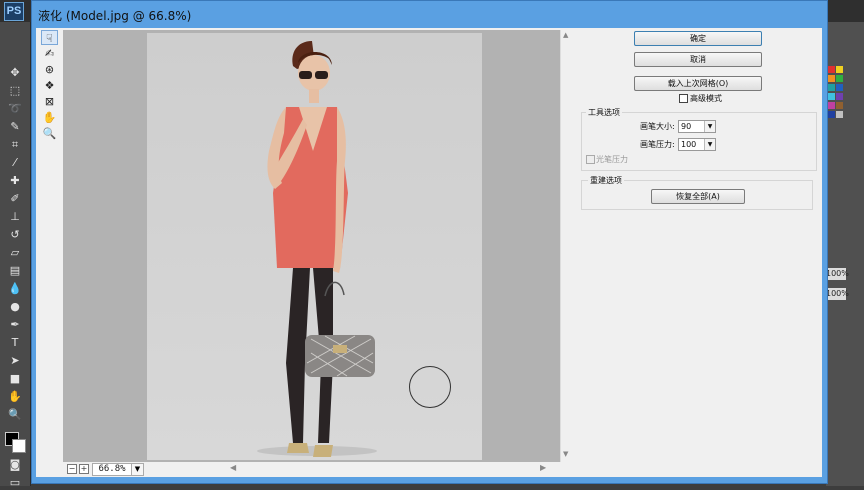 This screenshot has width=864, height=490. Describe the element at coordinates (698, 38) in the screenshot. I see `ok-button: 确定` at that location.